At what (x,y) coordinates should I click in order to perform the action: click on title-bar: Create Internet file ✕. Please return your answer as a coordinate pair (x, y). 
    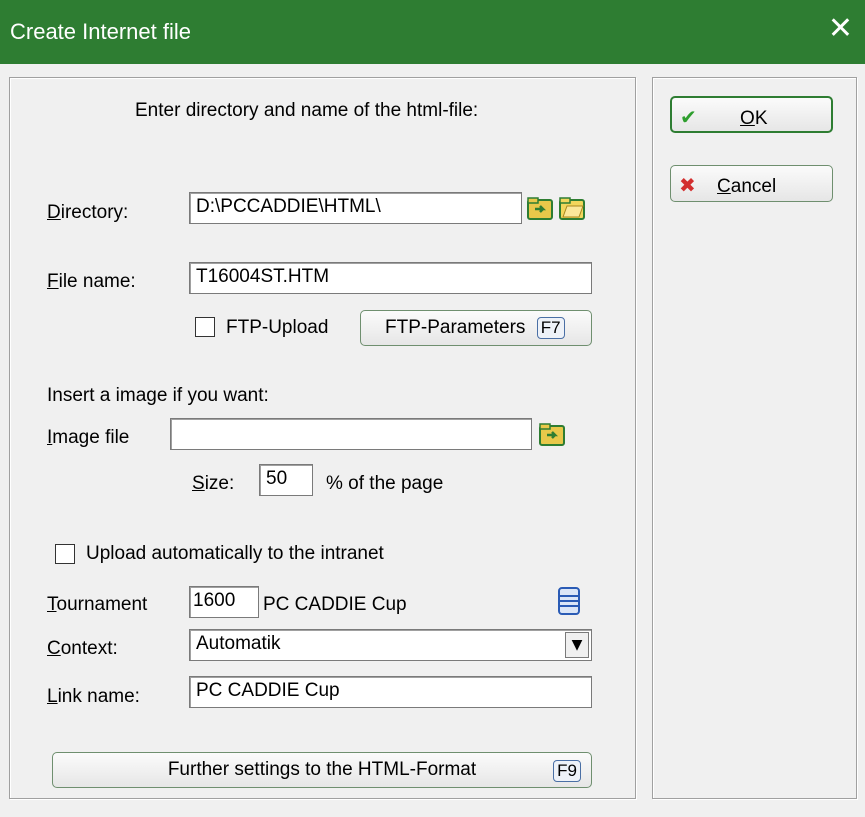
    Looking at the image, I should click on (432, 32).